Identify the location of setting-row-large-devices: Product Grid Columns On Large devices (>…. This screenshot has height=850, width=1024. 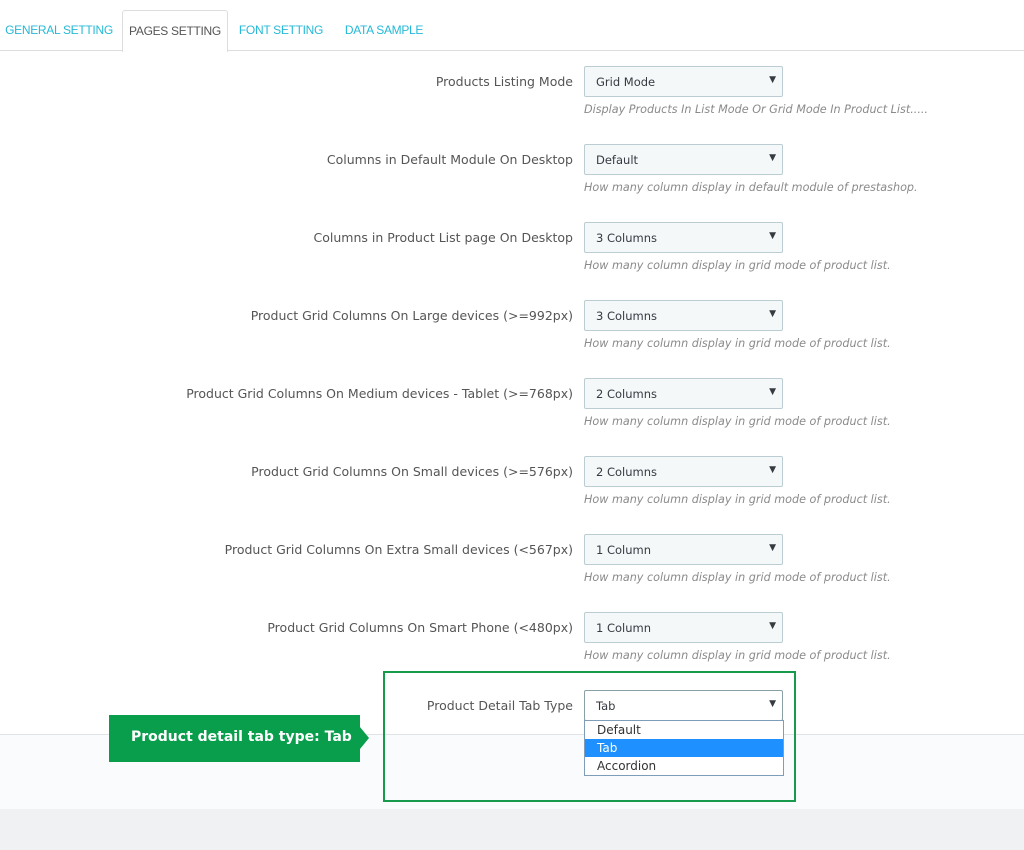
(512, 330).